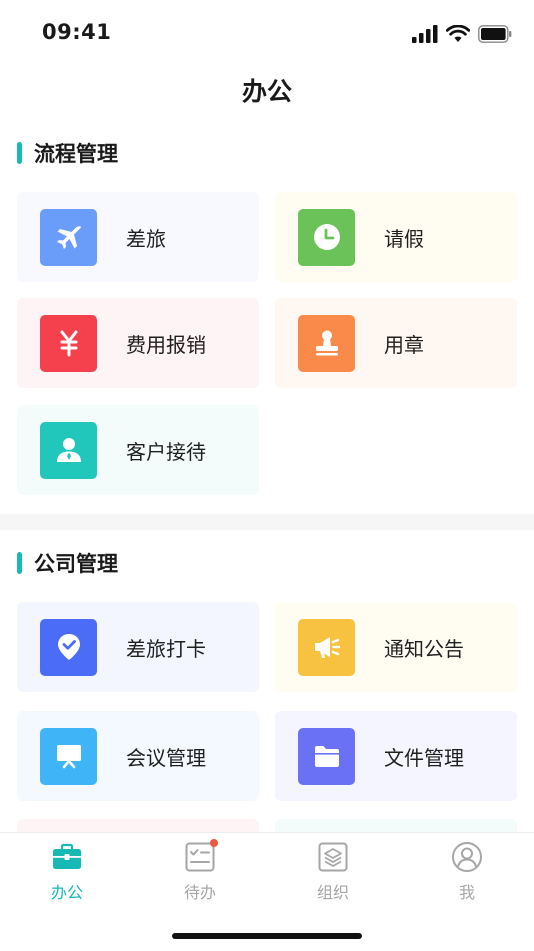 The image size is (534, 951). I want to click on megaphone-icon, so click(326, 647).